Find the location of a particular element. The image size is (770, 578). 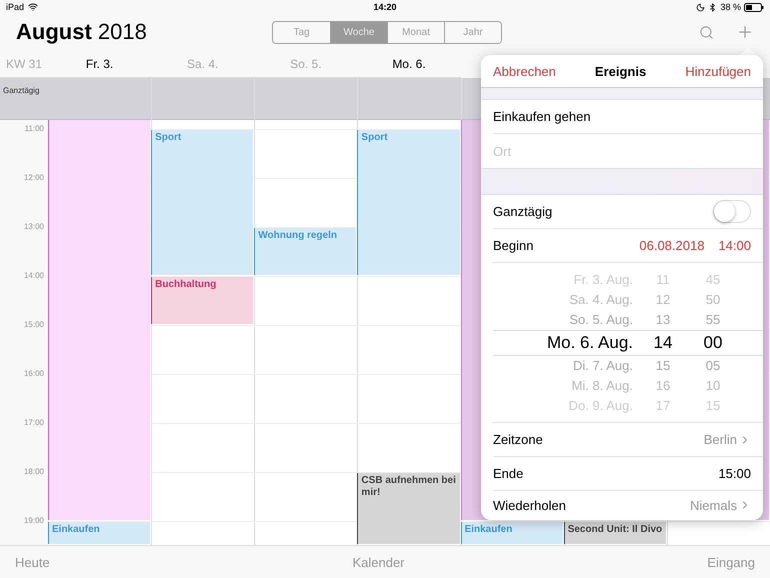

hour-label: 12:00 is located at coordinates (34, 177).